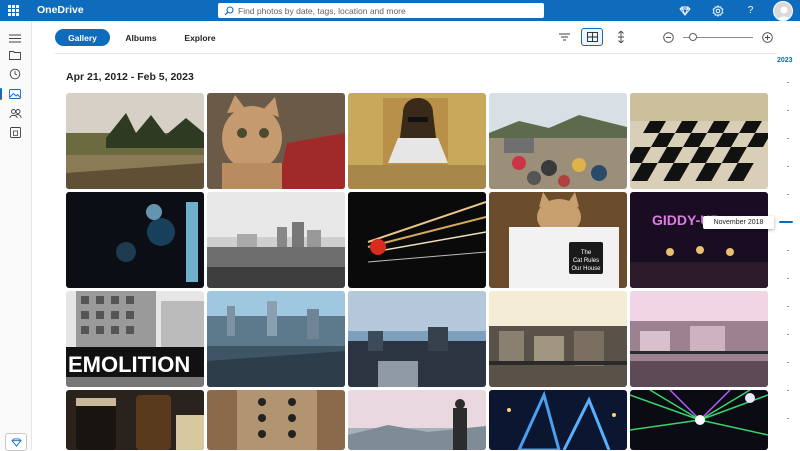 Image resolution: width=800 pixels, height=451 pixels. What do you see at coordinates (699, 240) in the screenshot?
I see `photo-tile: GIDDY-UP` at bounding box center [699, 240].